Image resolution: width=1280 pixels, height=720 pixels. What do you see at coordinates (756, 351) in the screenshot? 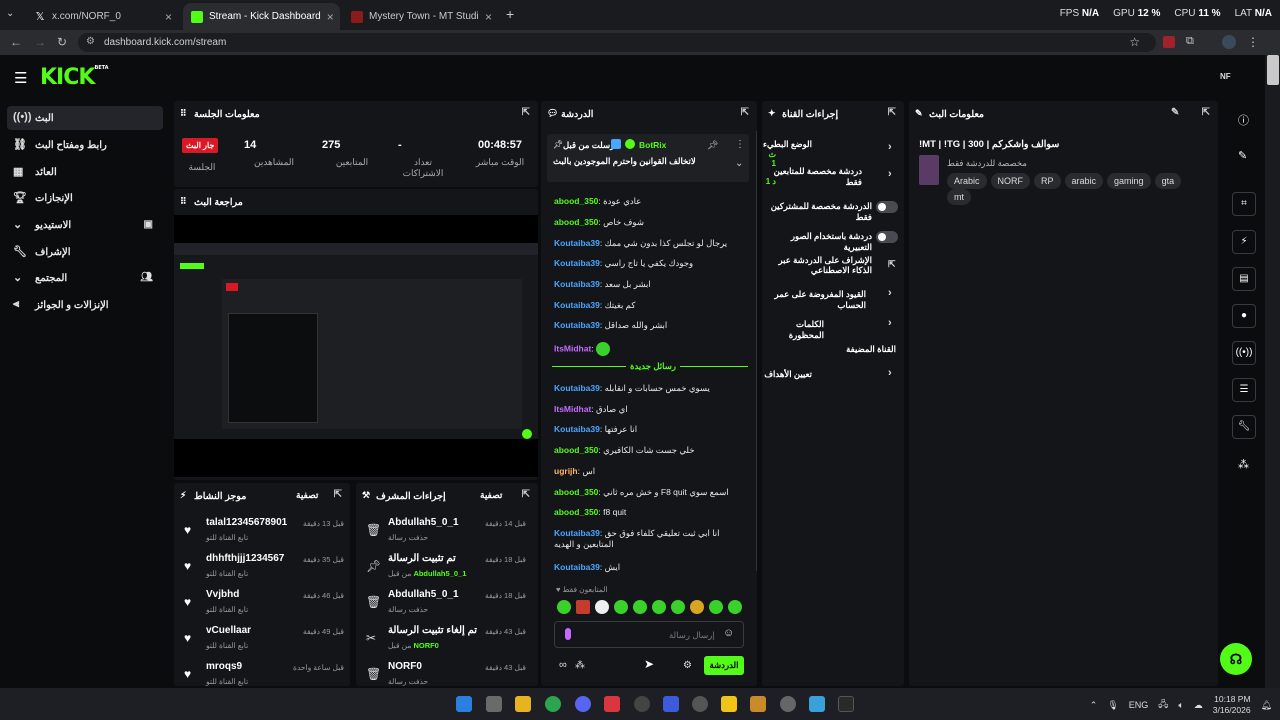
I see `chat-scrollbar` at bounding box center [756, 351].